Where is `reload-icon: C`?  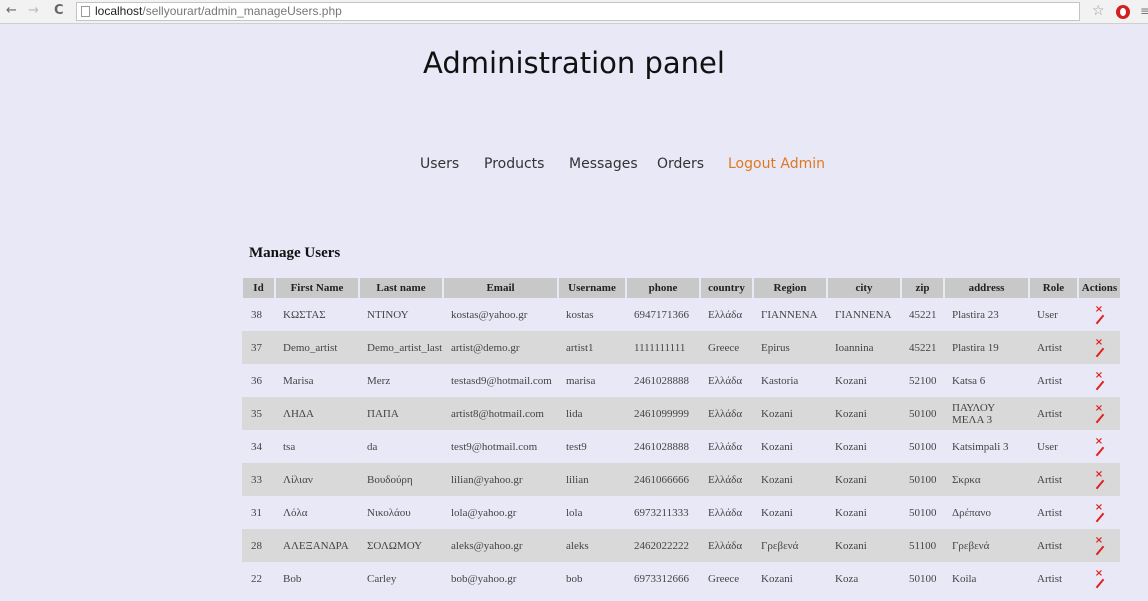 reload-icon: C is located at coordinates (59, 10).